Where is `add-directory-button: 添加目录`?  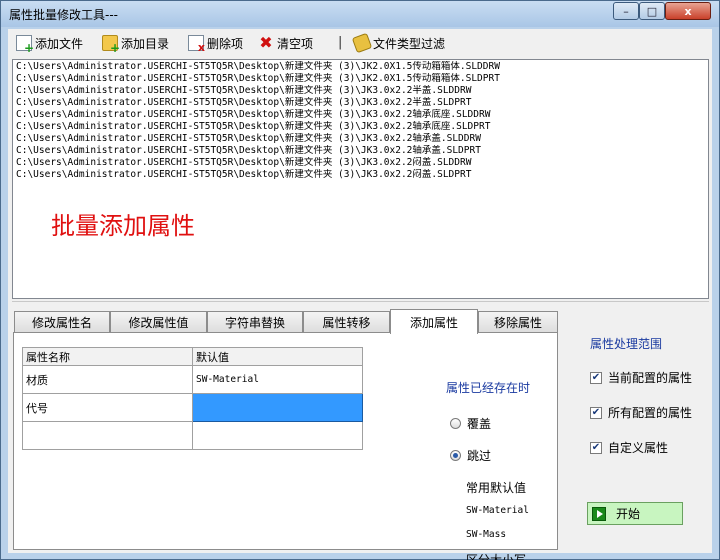 add-directory-button: 添加目录 is located at coordinates (136, 44).